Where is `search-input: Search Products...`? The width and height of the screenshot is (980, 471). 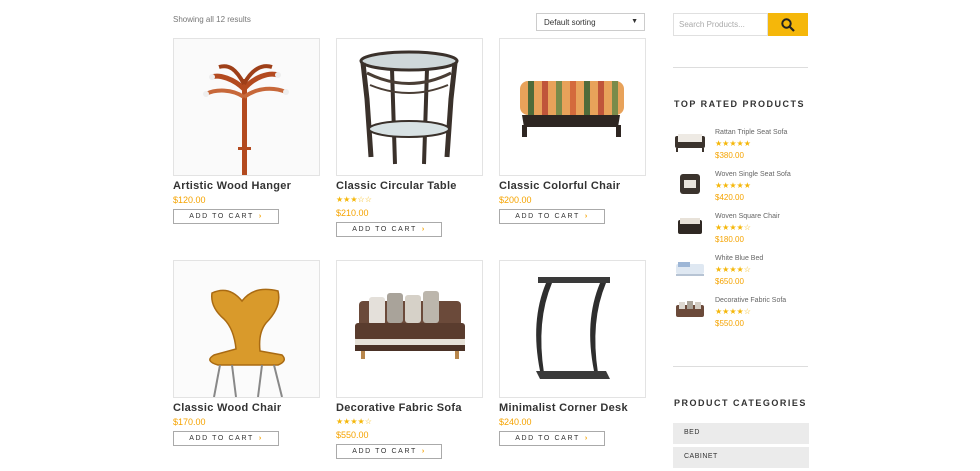 search-input: Search Products... is located at coordinates (720, 24).